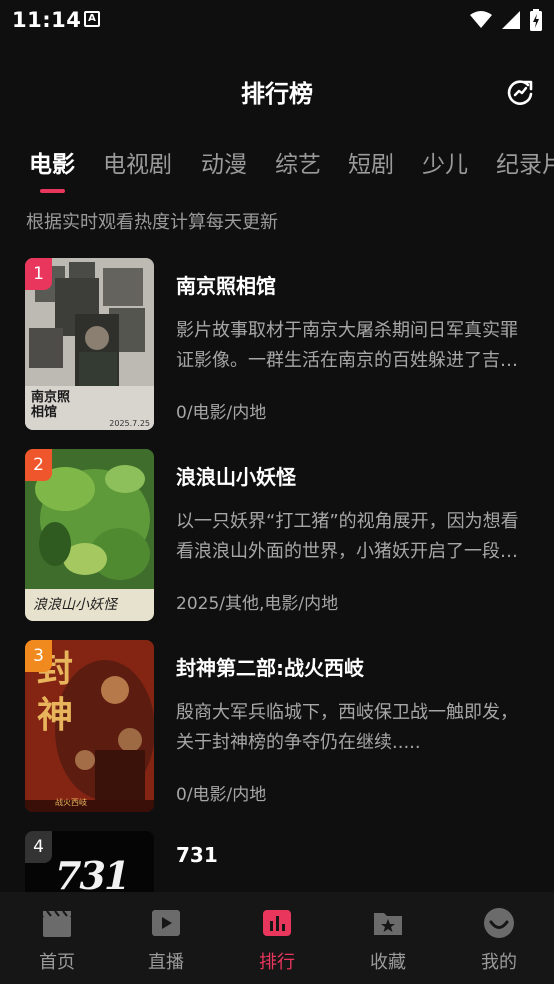  I want to click on category-tabs: 电影 电视剧 动漫 综艺 短剧 少儿 纪录片, so click(277, 165).